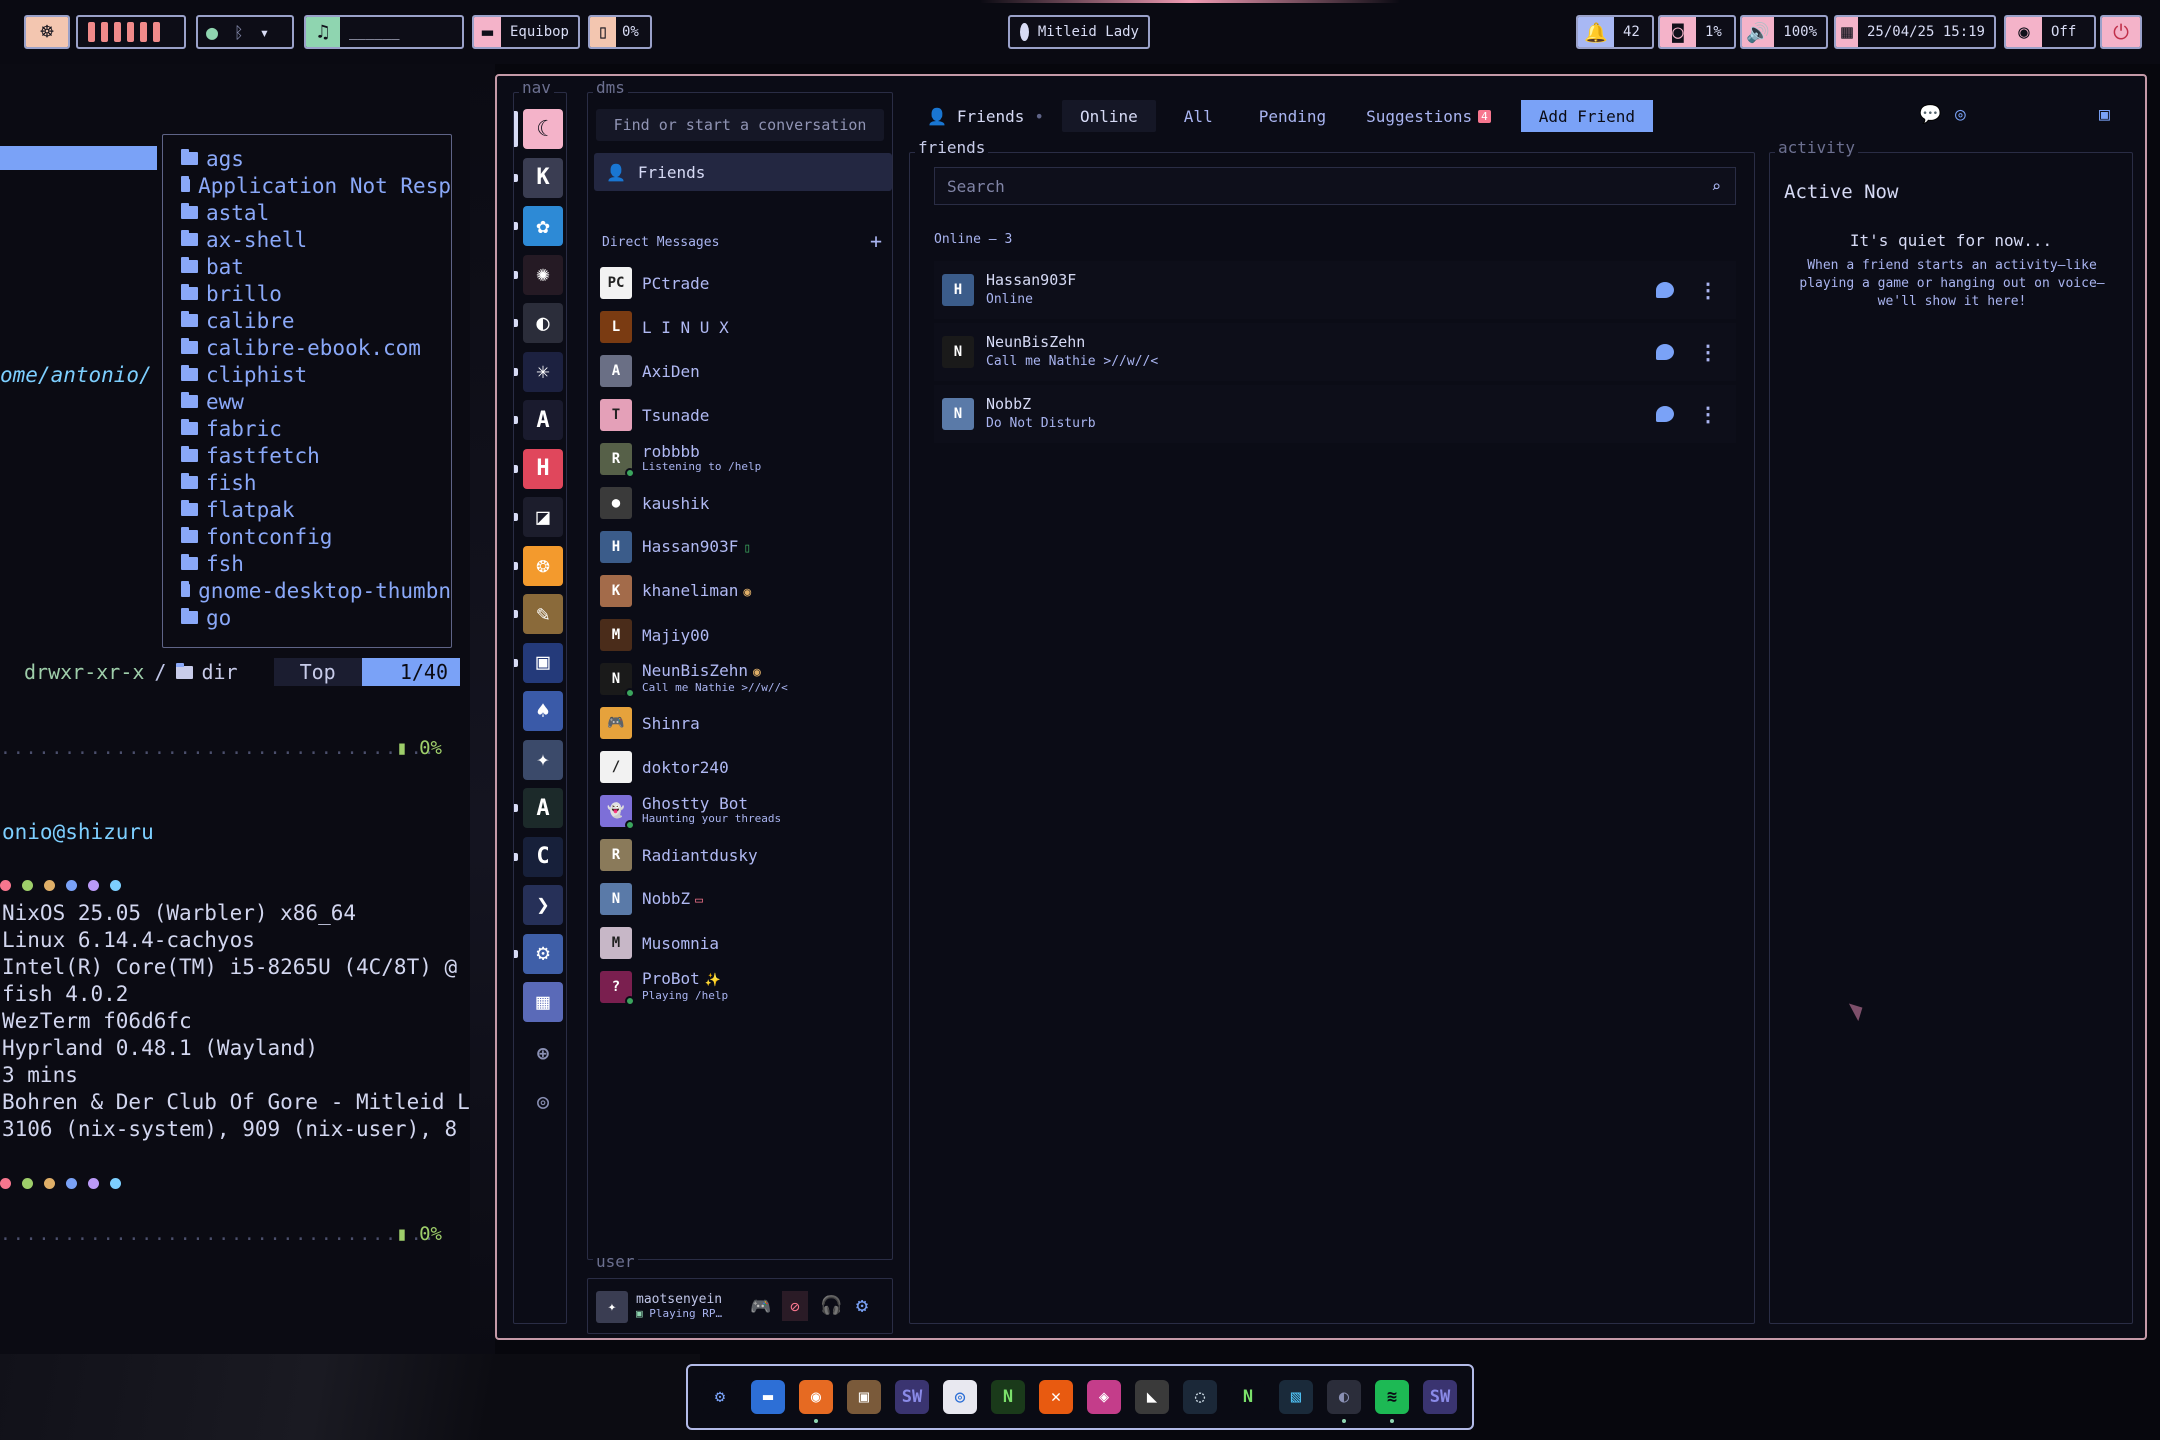  I want to click on tree-item: gnome-desktop-thumbn, so click(307, 590).